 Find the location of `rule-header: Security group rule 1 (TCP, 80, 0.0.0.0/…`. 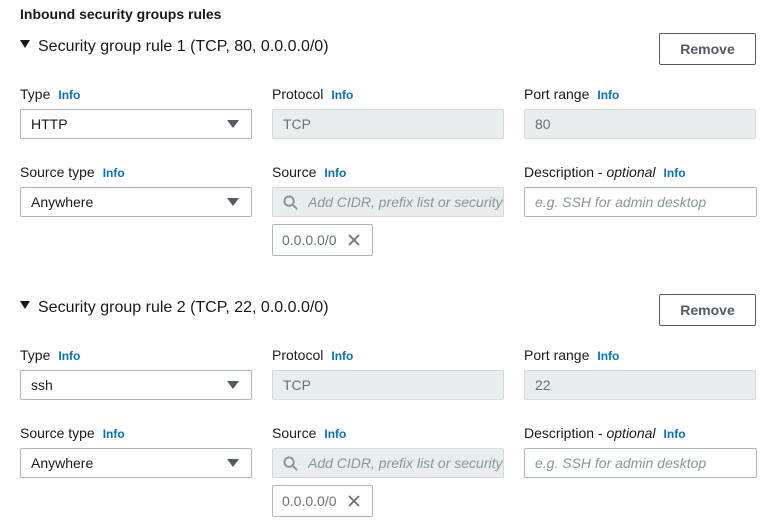

rule-header: Security group rule 1 (TCP, 80, 0.0.0.0/… is located at coordinates (174, 47).